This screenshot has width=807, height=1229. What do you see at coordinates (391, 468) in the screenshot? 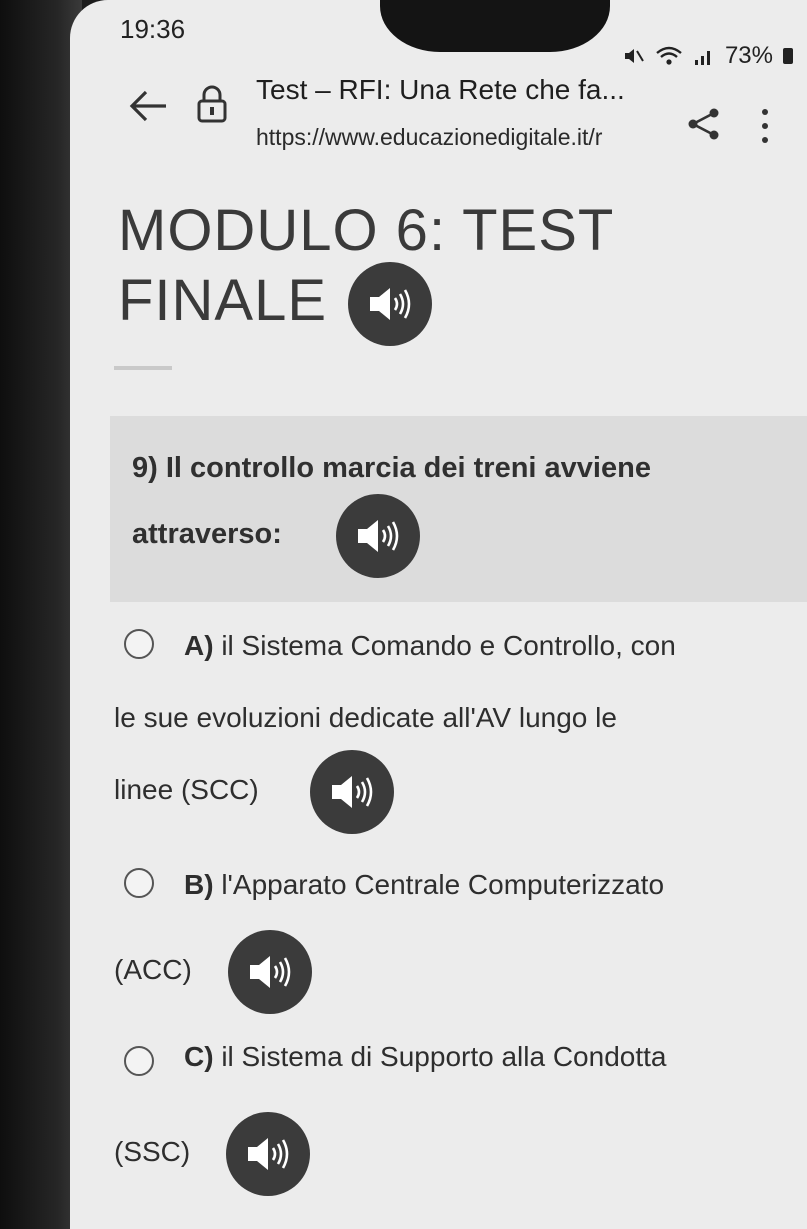
I see `question-text-line1: 9) Il controllo marcia dei treni avviene` at bounding box center [391, 468].